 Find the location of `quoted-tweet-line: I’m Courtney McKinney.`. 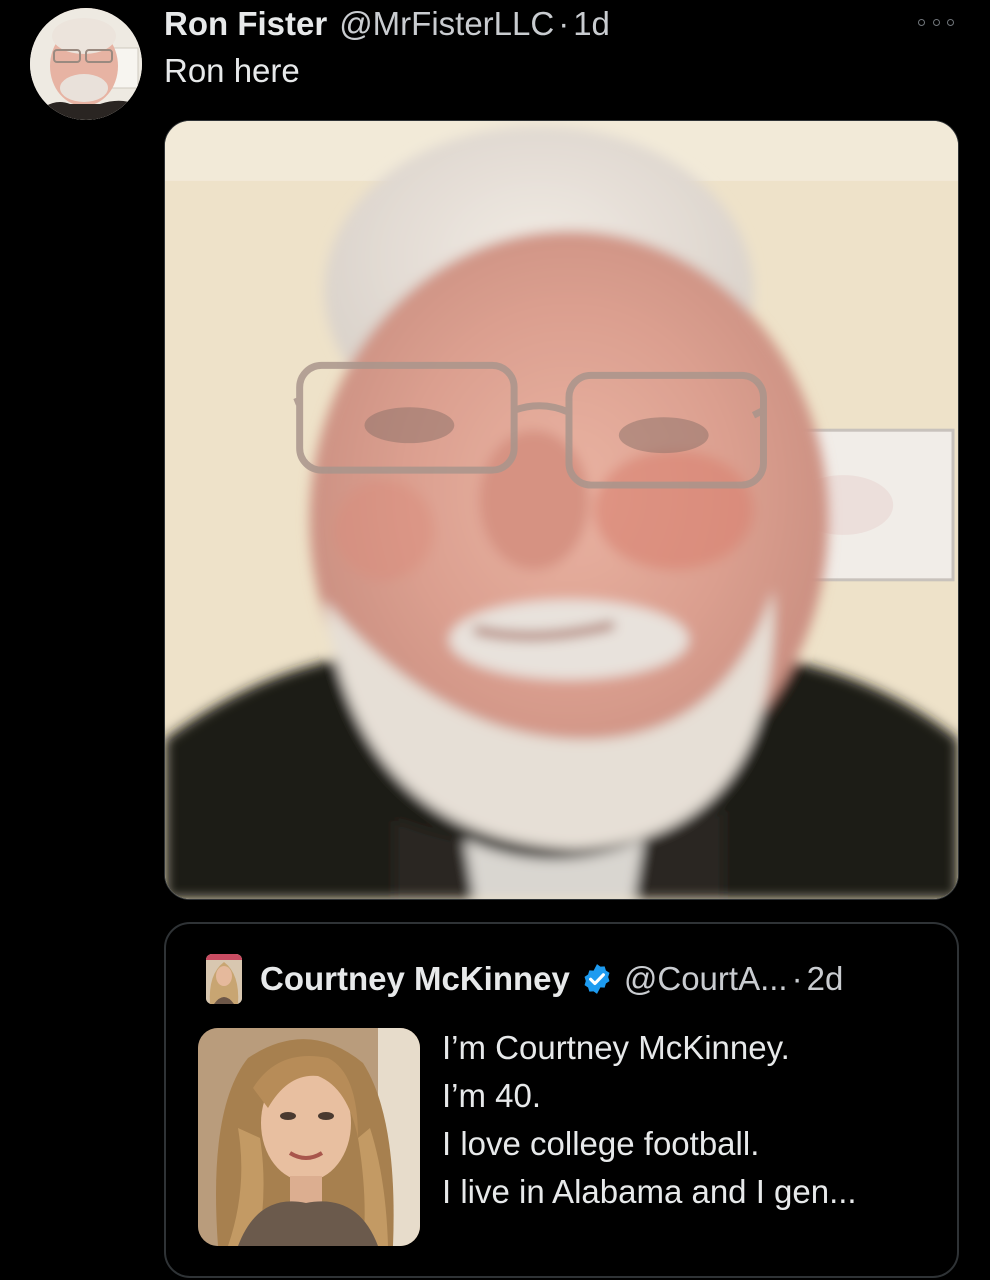

quoted-tweet-line: I’m Courtney McKinney. is located at coordinates (616, 1047).